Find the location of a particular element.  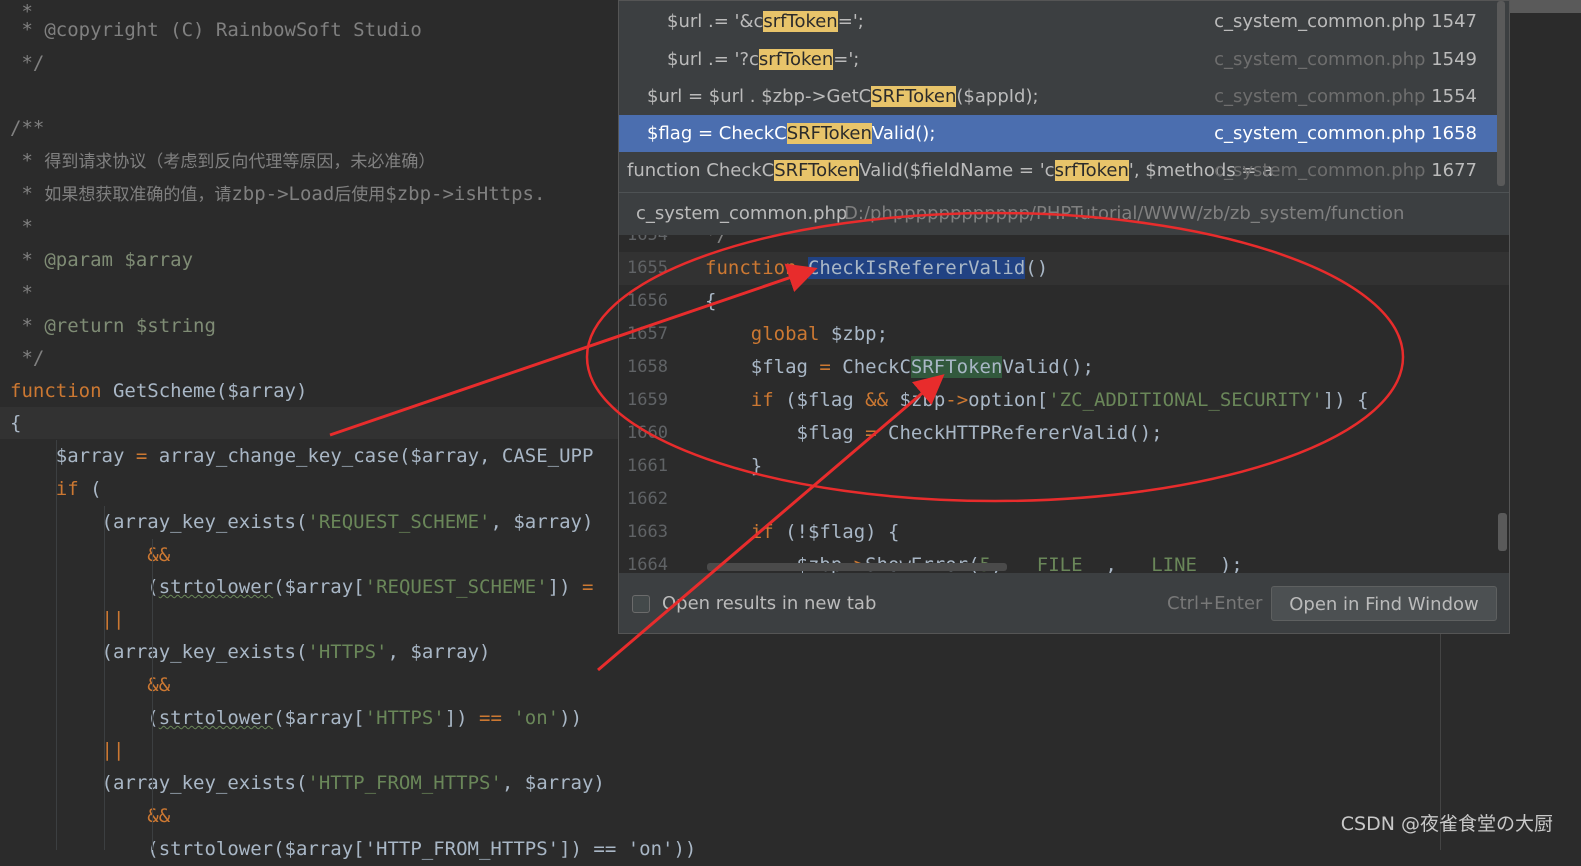

code-token: } is located at coordinates (734, 466).